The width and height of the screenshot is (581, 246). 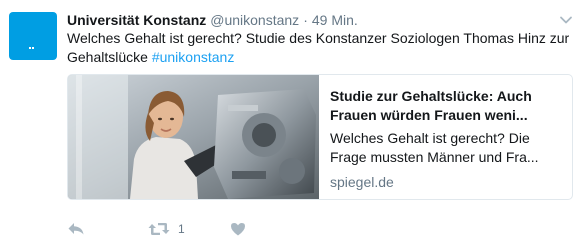 I want to click on avatar, so click(x=33, y=36).